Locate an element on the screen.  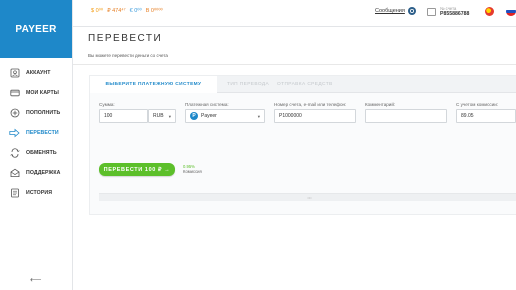
recipient-label: Номер счета, e-mail или телефон: is located at coordinates (310, 104).